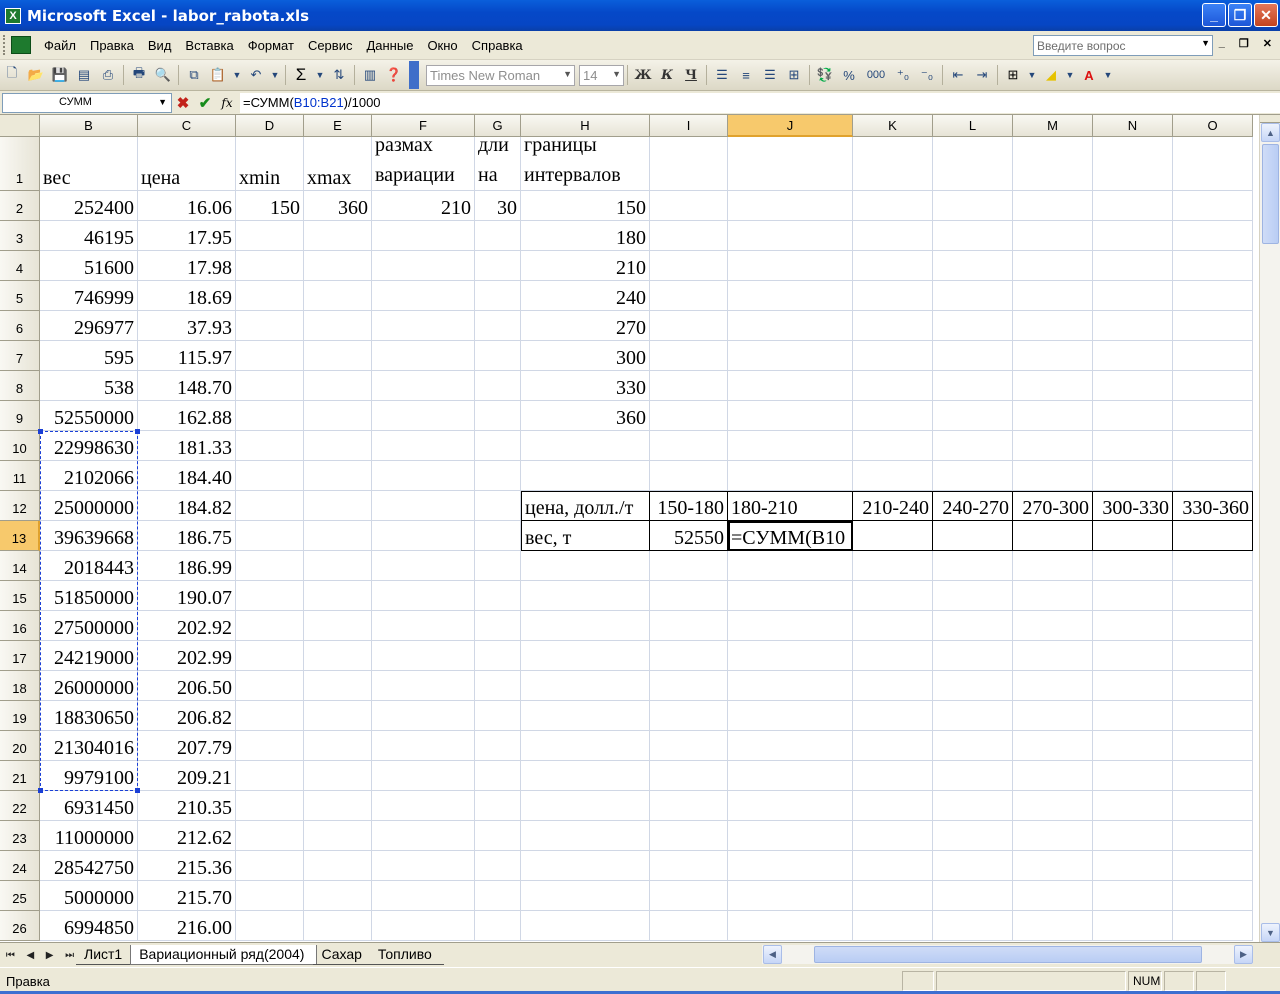  What do you see at coordinates (338, 626) in the screenshot?
I see `cell-e16` at bounding box center [338, 626].